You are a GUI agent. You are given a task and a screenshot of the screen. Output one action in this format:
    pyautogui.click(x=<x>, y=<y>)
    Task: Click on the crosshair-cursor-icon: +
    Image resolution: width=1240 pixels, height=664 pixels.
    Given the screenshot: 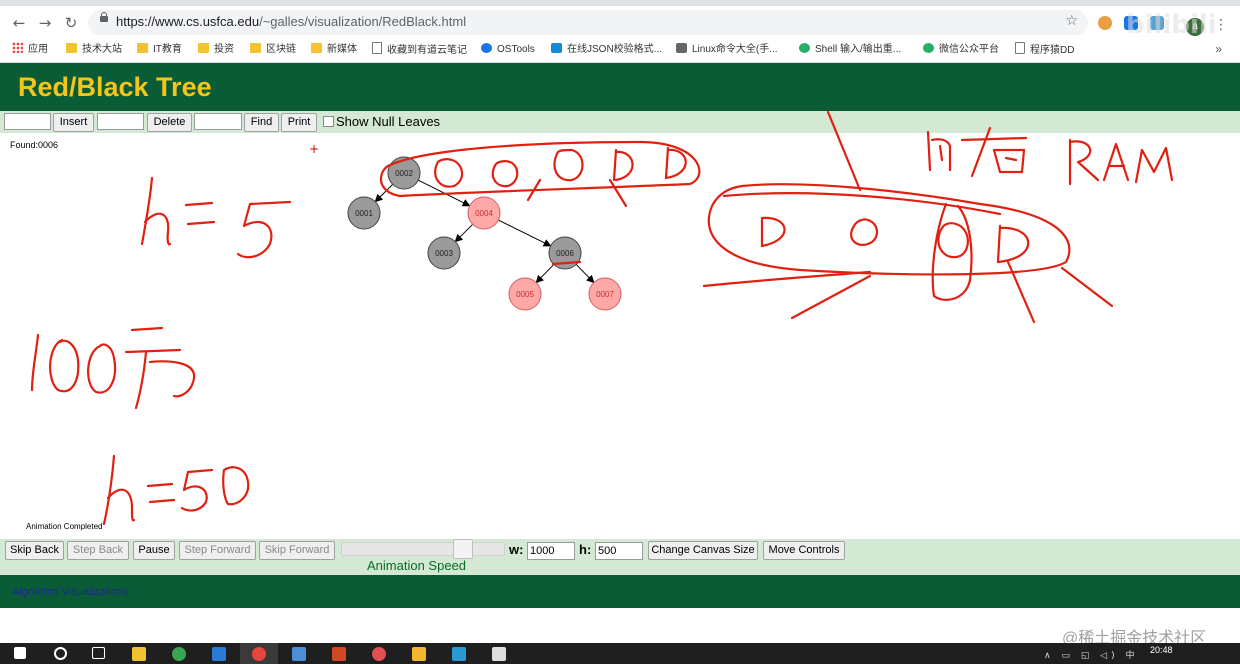 What is the action you would take?
    pyautogui.click(x=314, y=149)
    